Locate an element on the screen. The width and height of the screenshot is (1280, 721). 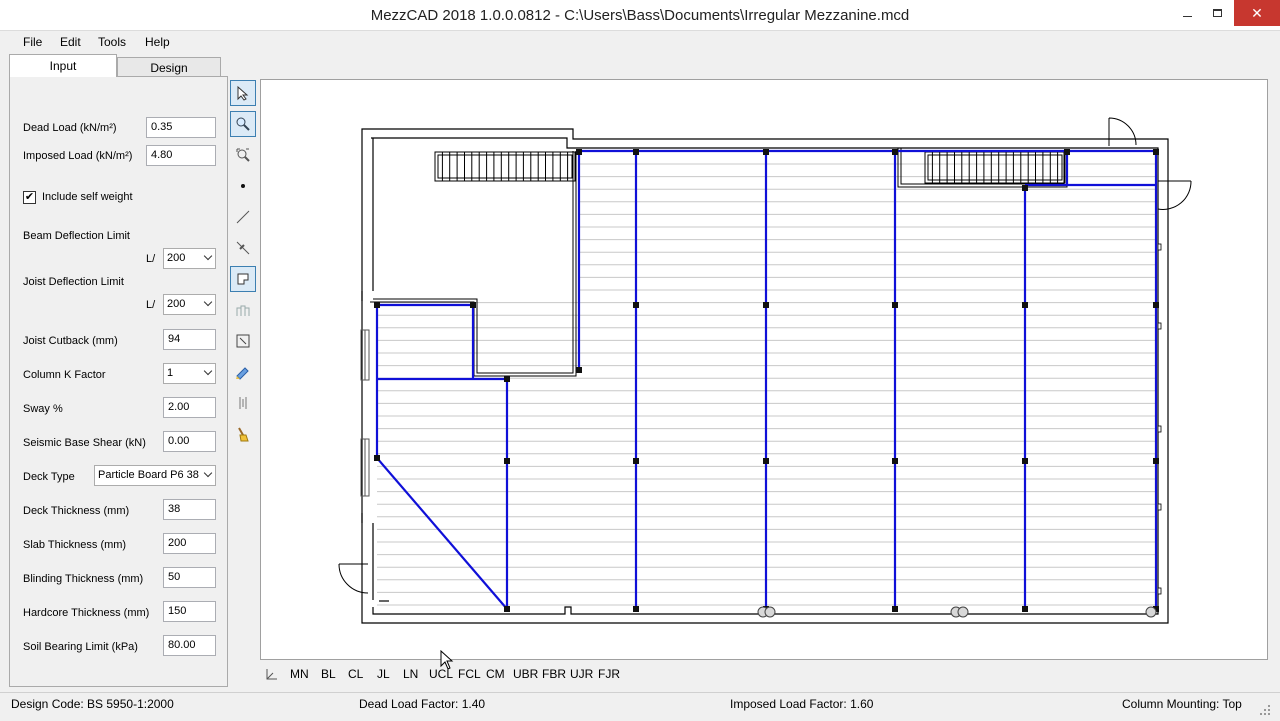
view-toggle-fjr: FJR is located at coordinates (609, 674).